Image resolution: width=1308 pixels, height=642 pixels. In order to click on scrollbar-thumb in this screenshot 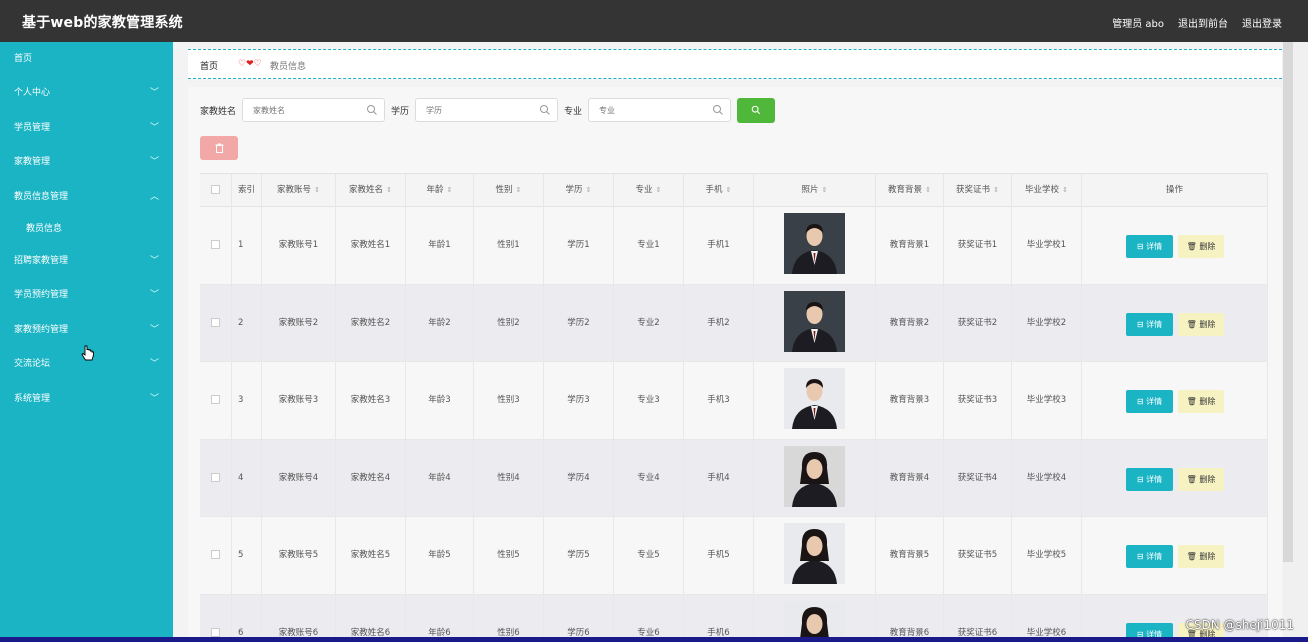, I will do `click(1288, 302)`.